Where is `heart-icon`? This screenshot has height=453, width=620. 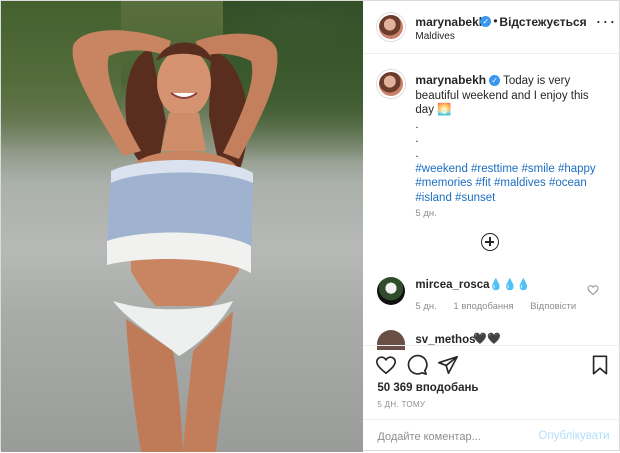
heart-icon is located at coordinates (386, 365).